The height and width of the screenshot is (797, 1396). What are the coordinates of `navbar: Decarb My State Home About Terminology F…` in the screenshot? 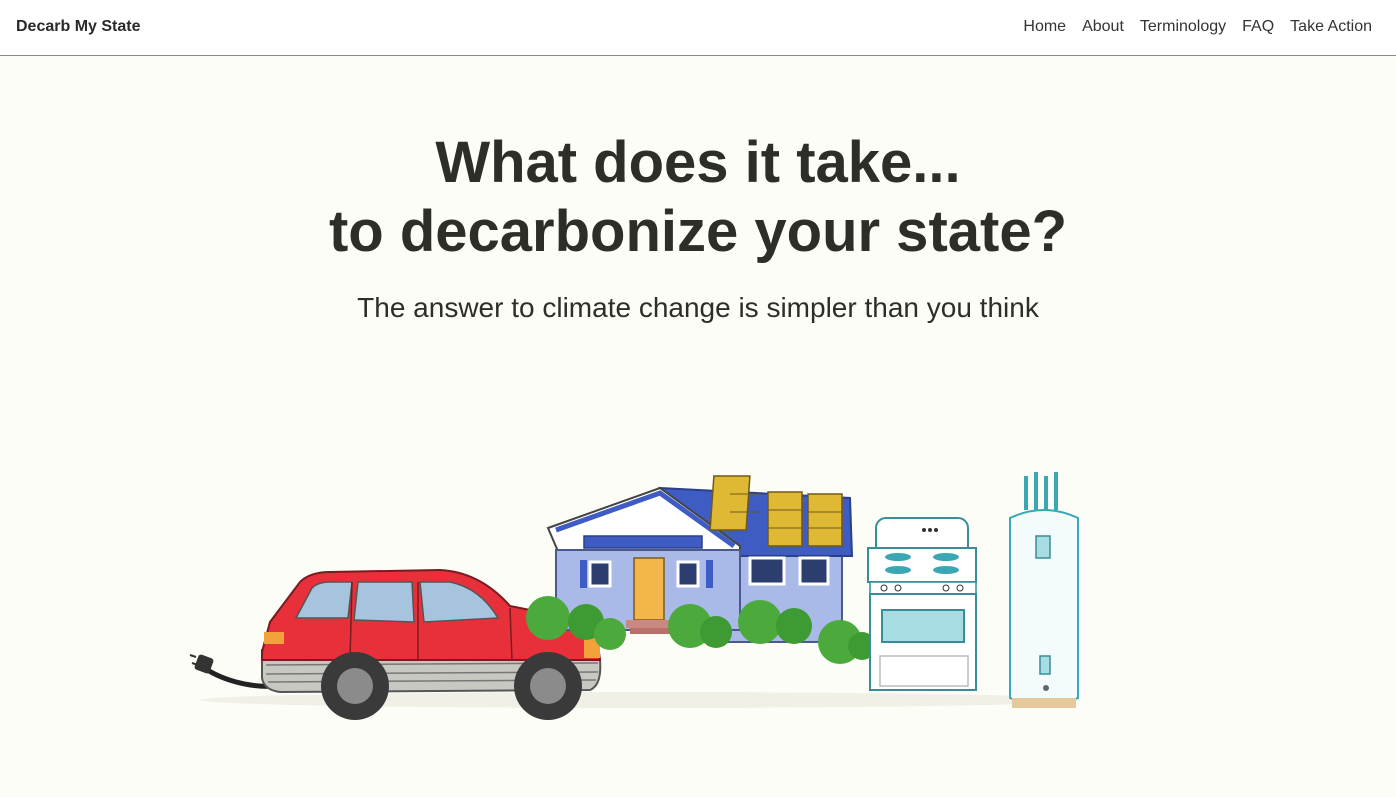 It's located at (698, 28).